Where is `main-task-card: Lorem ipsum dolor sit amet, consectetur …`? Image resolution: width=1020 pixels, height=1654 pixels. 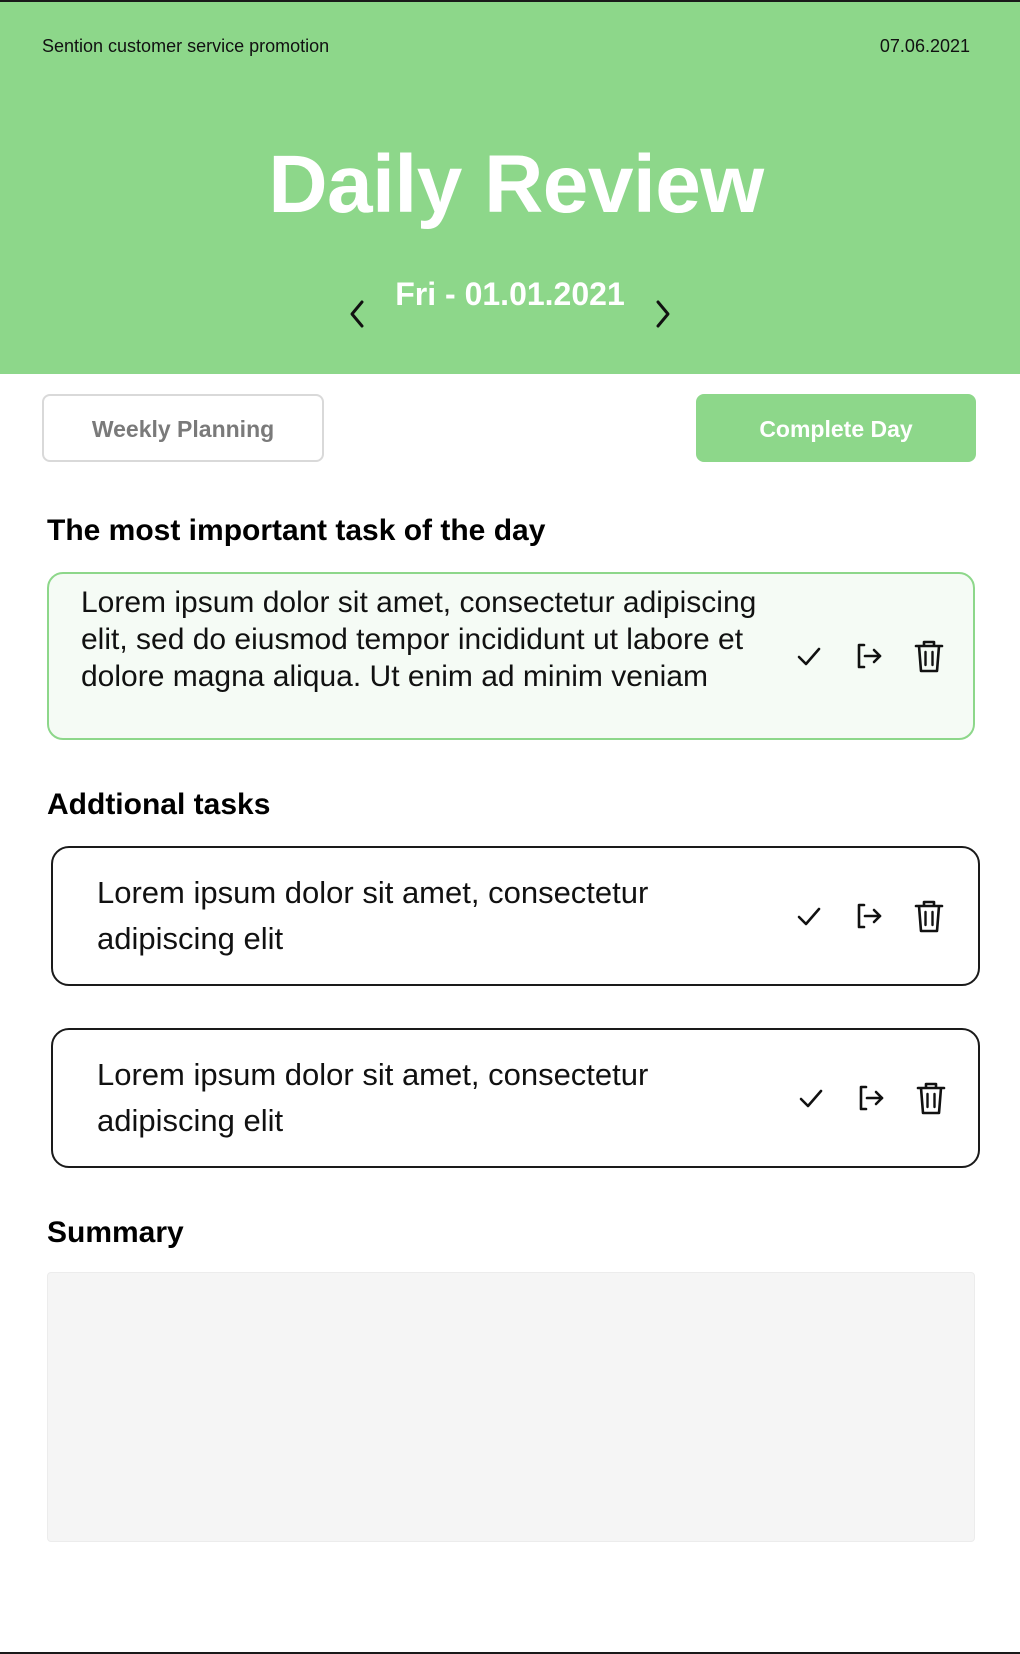 main-task-card: Lorem ipsum dolor sit amet, consectetur … is located at coordinates (511, 656).